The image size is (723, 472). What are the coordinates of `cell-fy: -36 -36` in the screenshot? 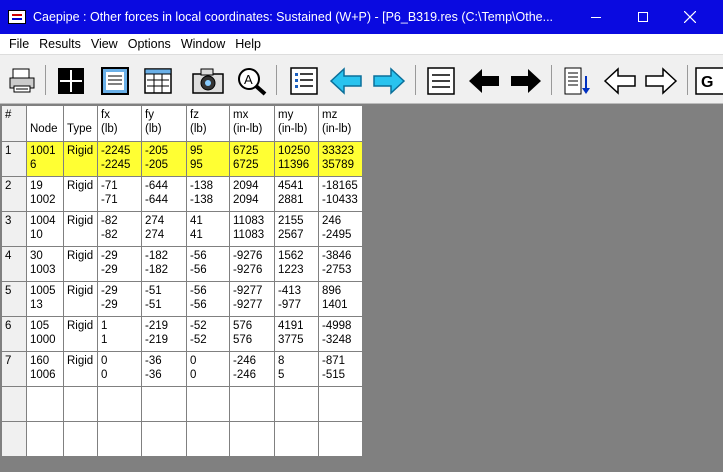 It's located at (164, 369).